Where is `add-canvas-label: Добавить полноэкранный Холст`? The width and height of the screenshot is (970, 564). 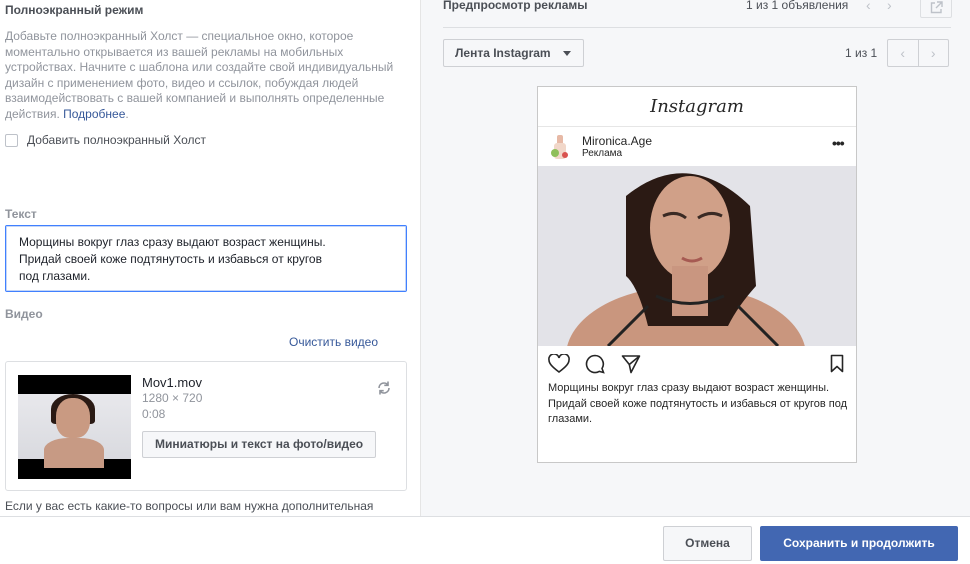
add-canvas-label: Добавить полноэкранный Холст is located at coordinates (116, 140).